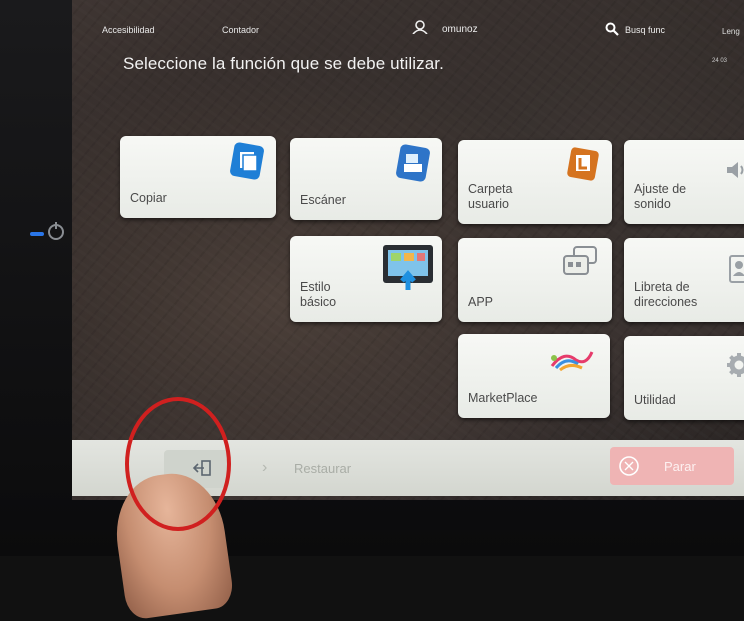 Image resolution: width=744 pixels, height=621 pixels. Describe the element at coordinates (148, 198) in the screenshot. I see `tile-label: Copiar` at that location.